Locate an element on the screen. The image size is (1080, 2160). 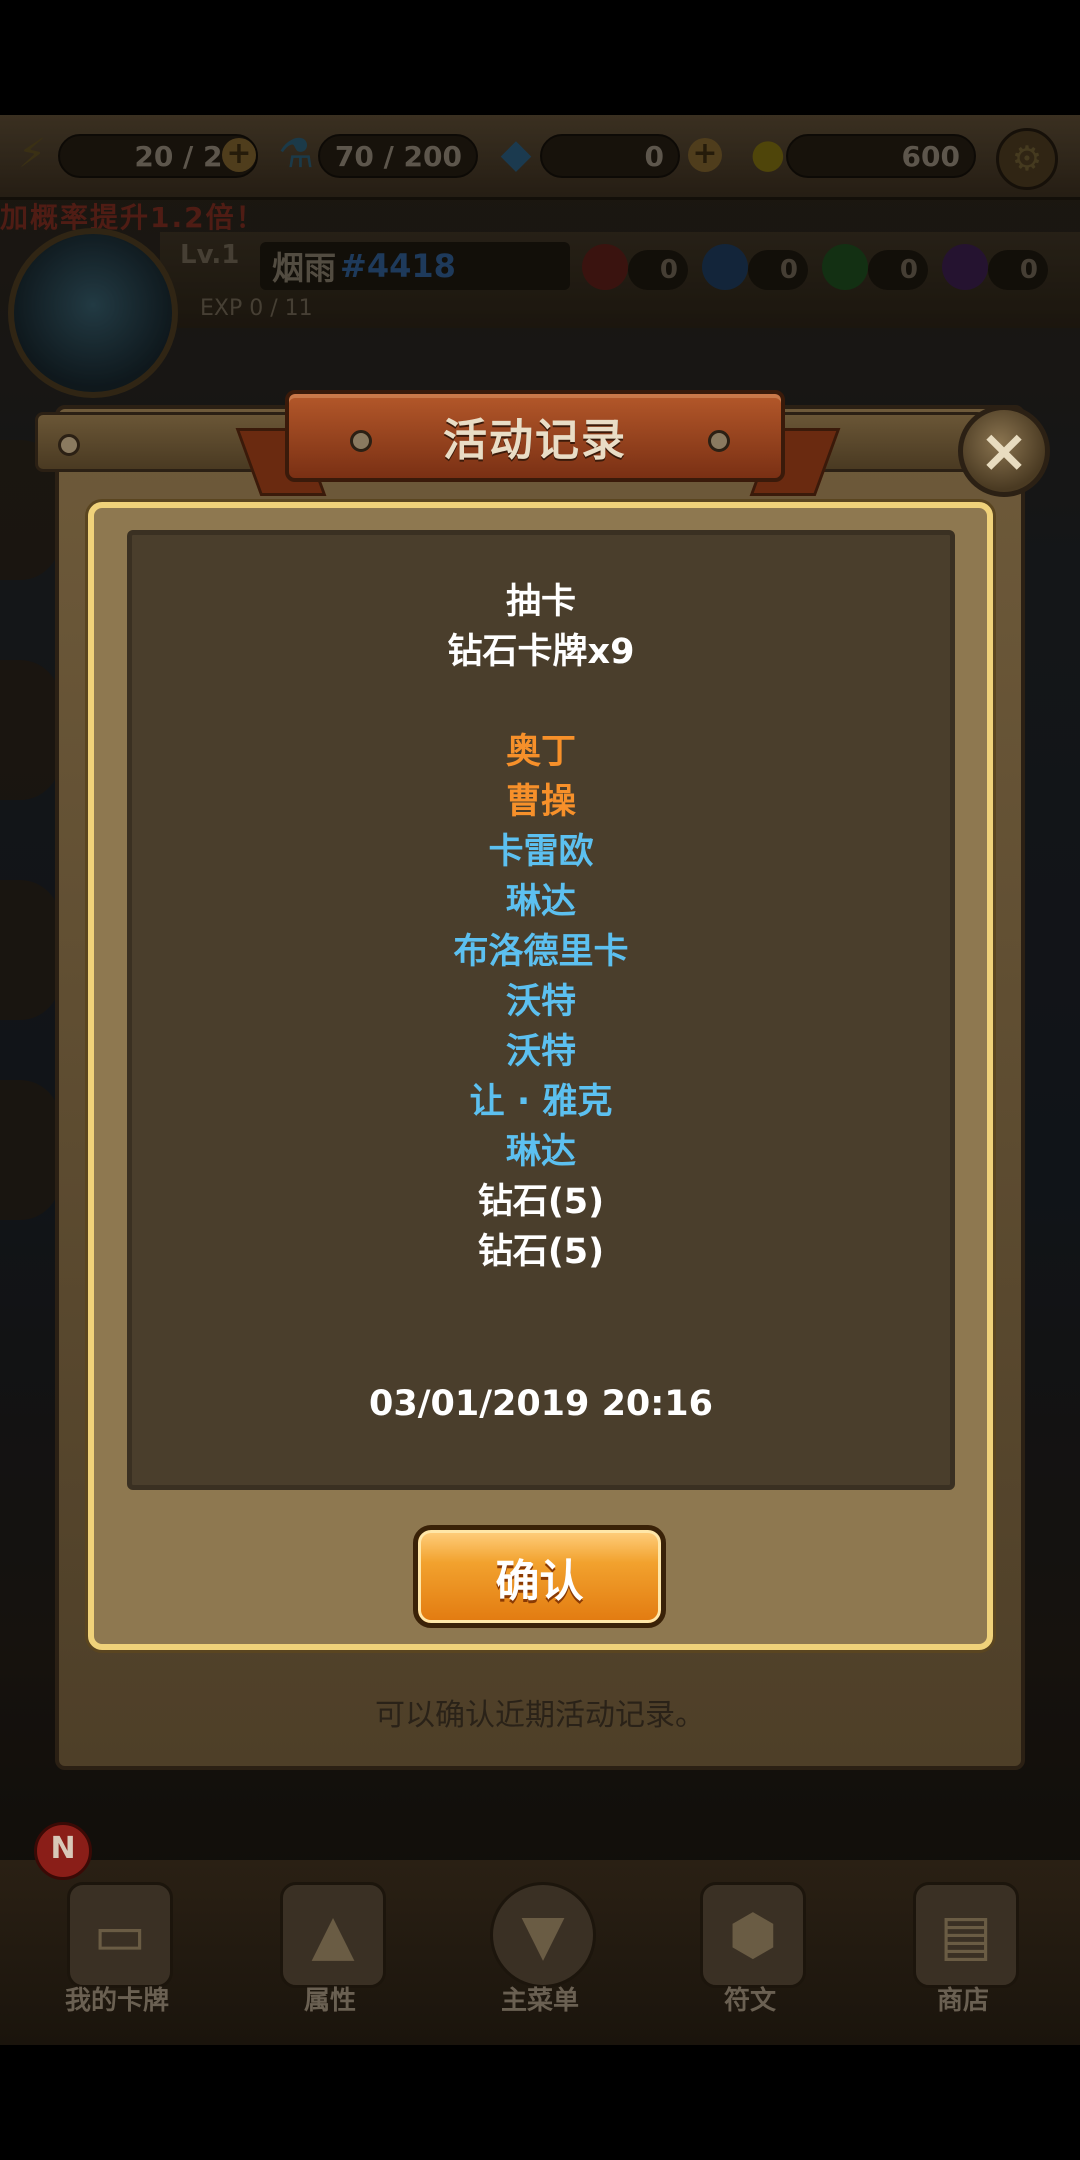
nav-runes: ⬢ 符文 is located at coordinates (750, 1952).